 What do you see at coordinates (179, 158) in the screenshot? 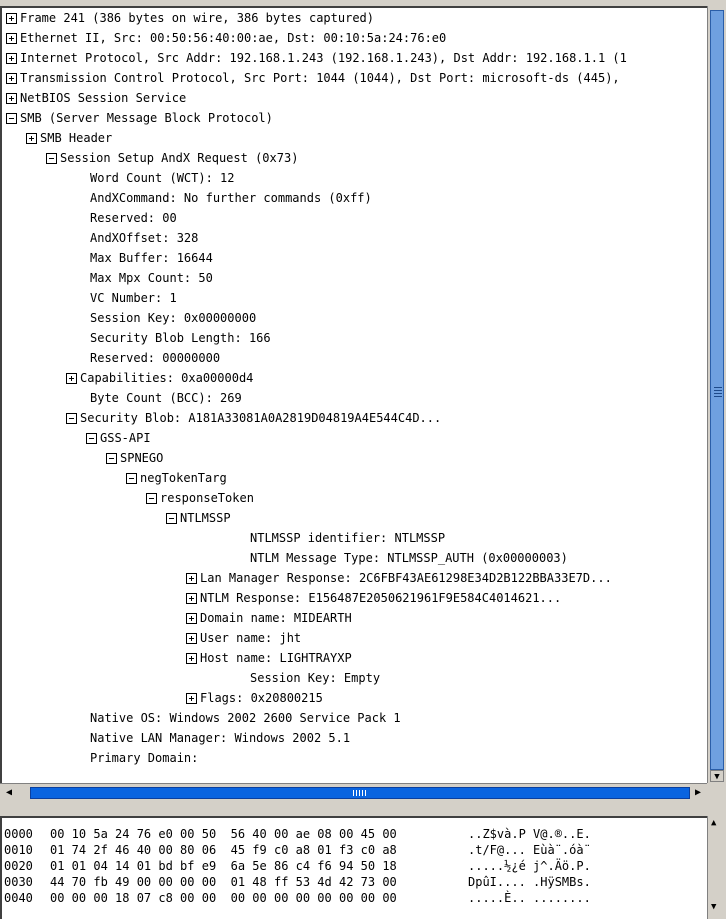
I see `tree-row-label: Session Setup AndX Request (0x73)` at bounding box center [179, 158].